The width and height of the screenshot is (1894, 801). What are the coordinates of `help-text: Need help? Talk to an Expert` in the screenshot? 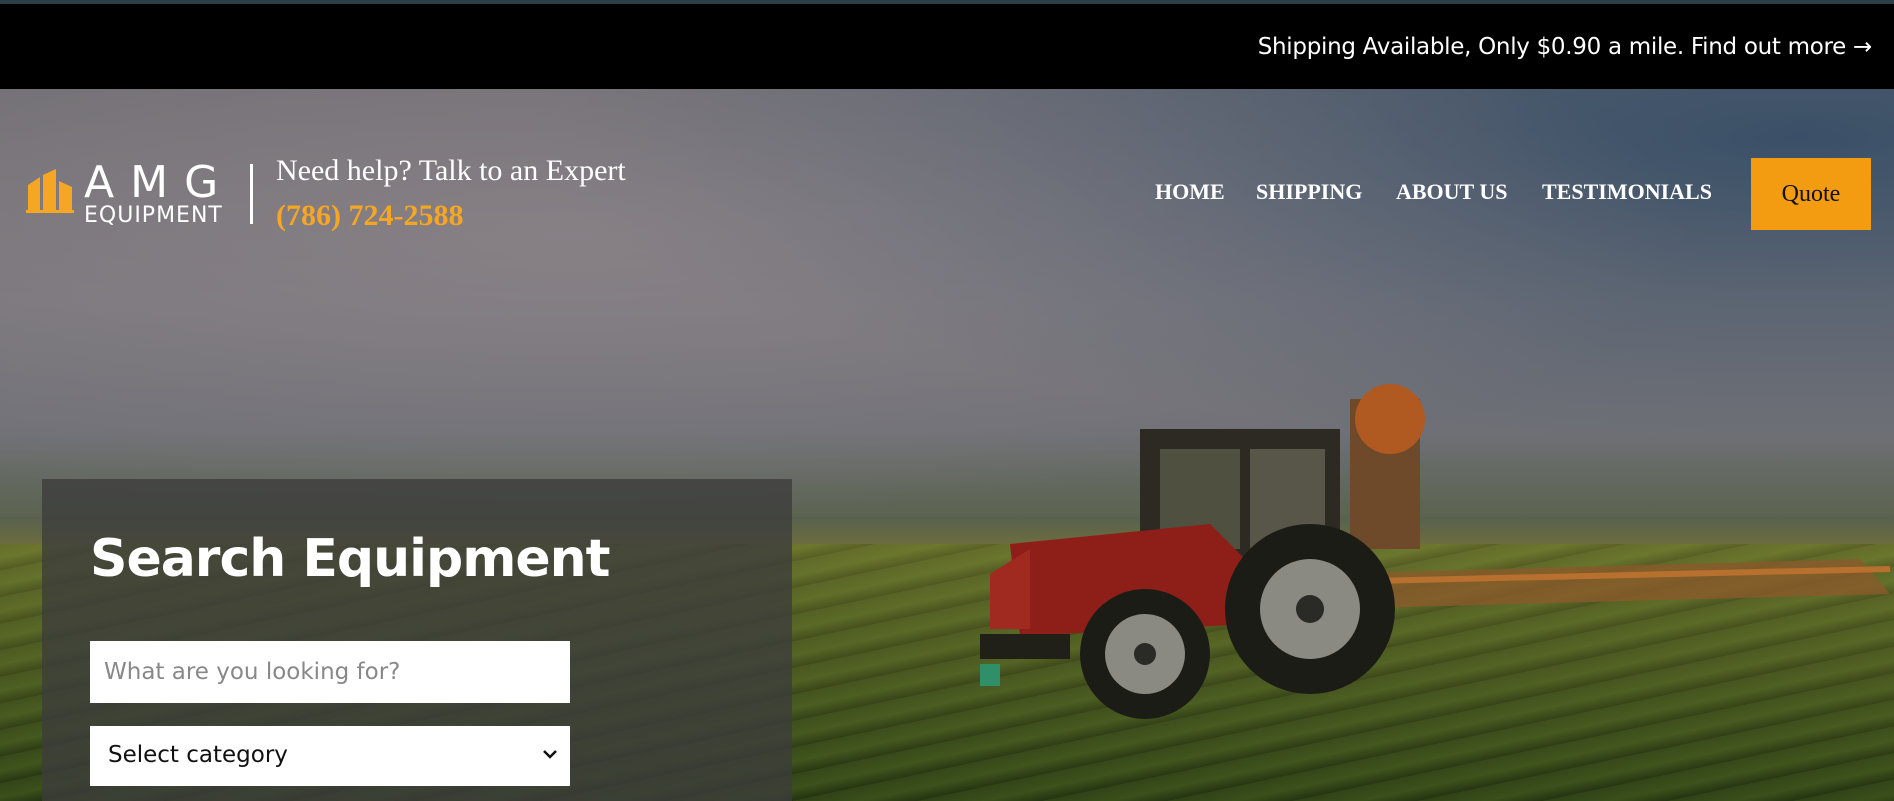 It's located at (451, 170).